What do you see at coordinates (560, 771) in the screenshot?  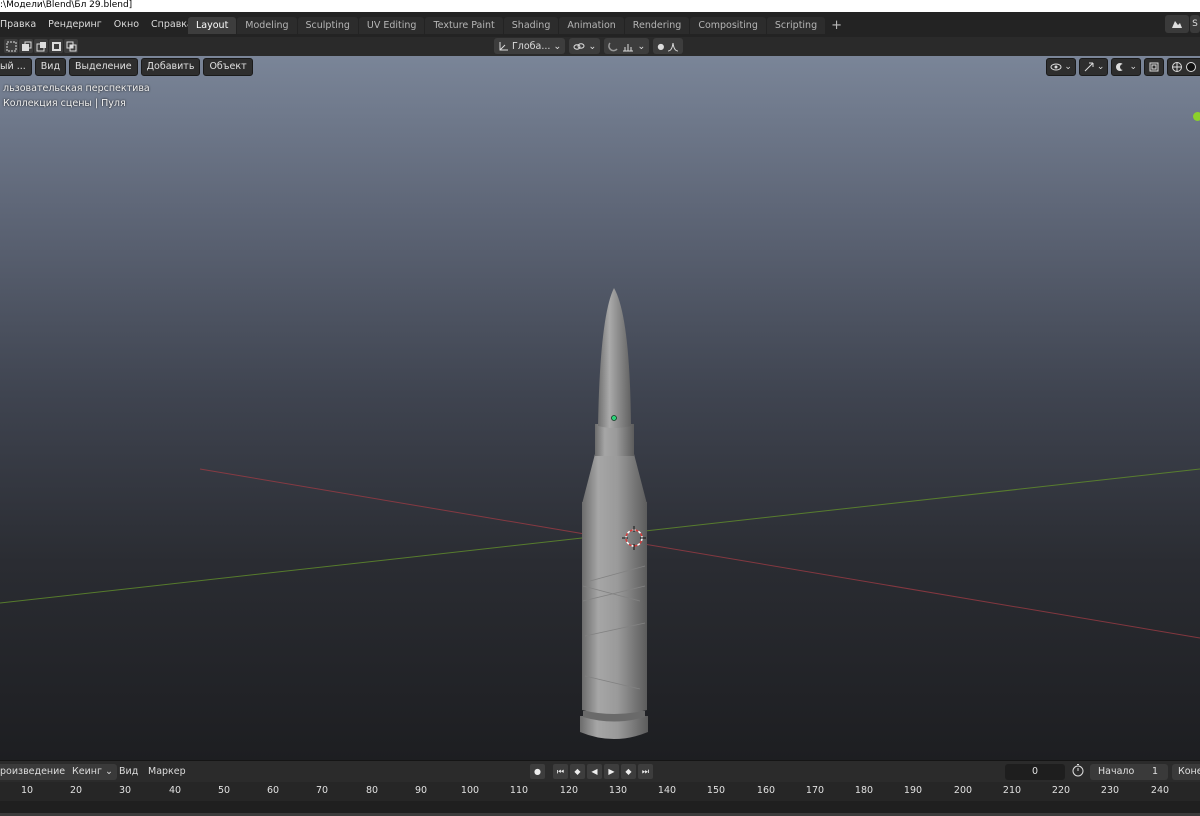 I see `jump-start-icon: ⏮` at bounding box center [560, 771].